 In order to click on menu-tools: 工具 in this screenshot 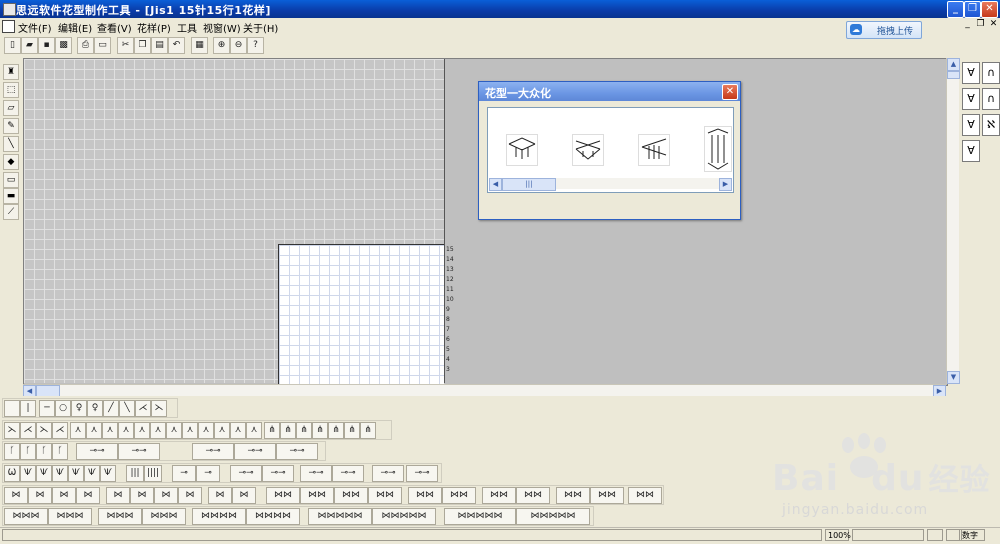, I will do `click(187, 27)`.